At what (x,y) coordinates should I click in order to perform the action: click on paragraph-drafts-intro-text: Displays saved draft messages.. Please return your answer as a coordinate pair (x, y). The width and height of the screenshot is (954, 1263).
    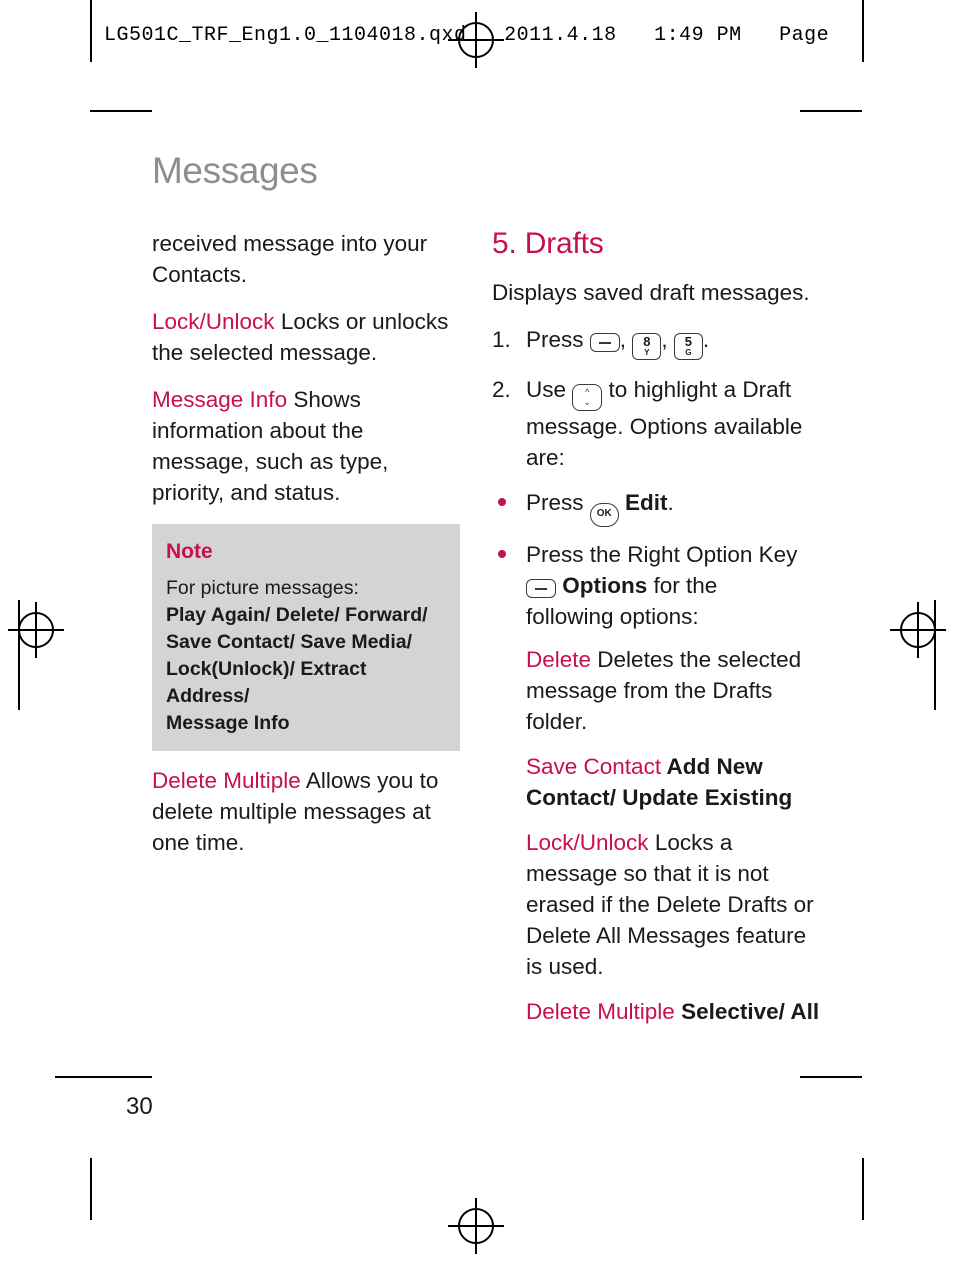
    Looking at the image, I should click on (651, 292).